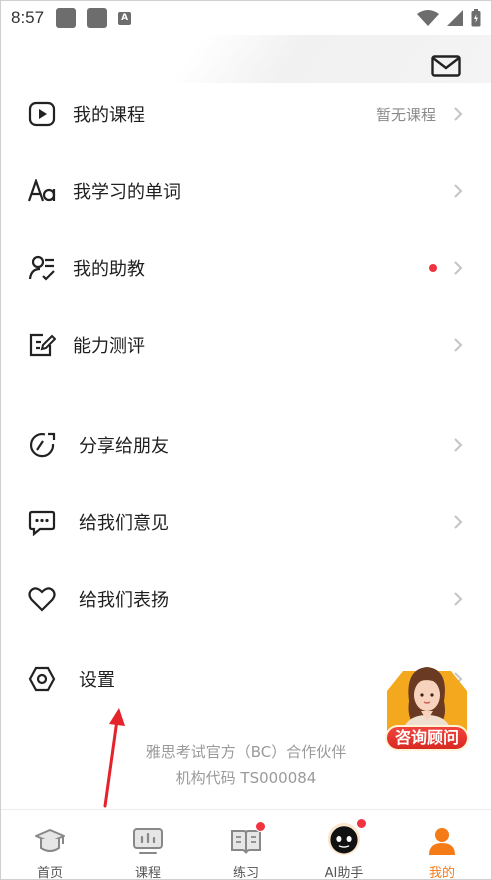 The width and height of the screenshot is (492, 880). Describe the element at coordinates (427, 708) in the screenshot. I see `consultant-button: 咨询顾问` at that location.